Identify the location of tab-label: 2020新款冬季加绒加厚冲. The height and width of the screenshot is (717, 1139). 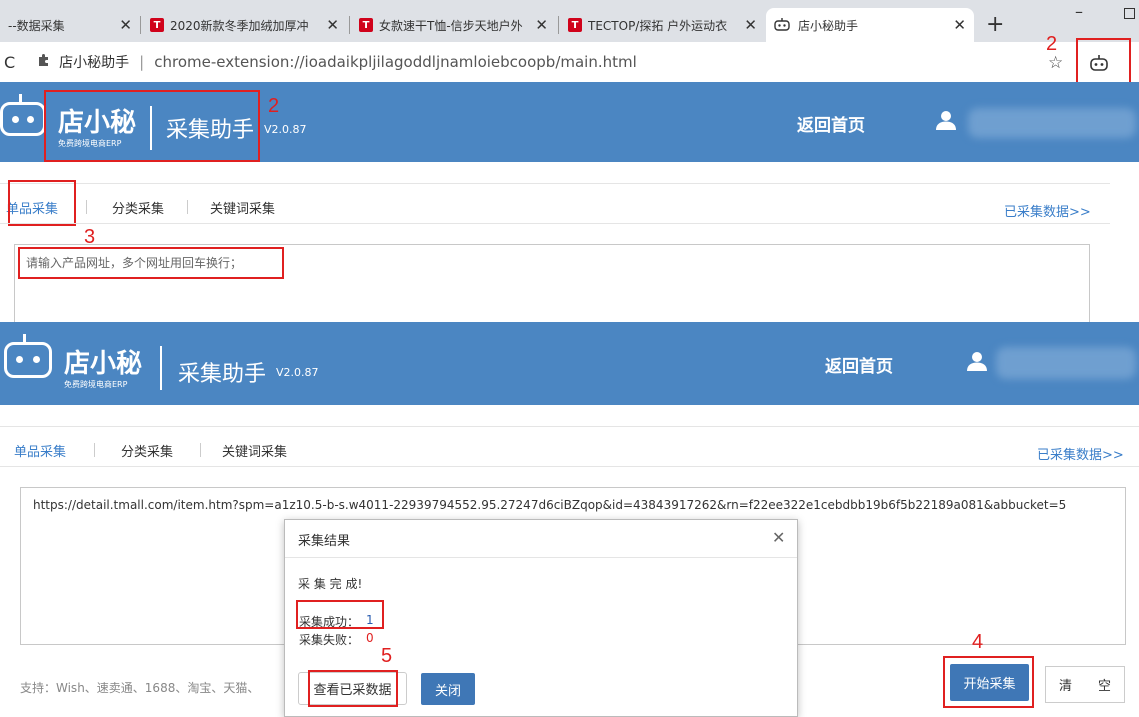
(239, 25).